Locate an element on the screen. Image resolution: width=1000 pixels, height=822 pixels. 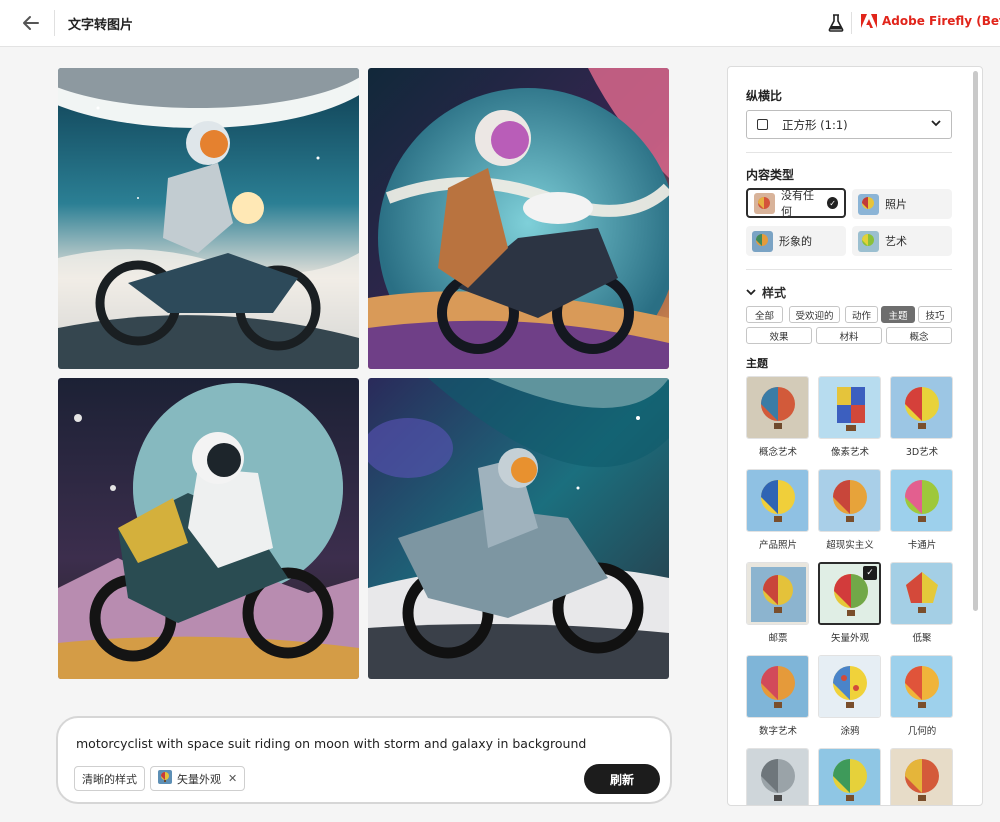
theme-title: 主题 is located at coordinates (757, 363).